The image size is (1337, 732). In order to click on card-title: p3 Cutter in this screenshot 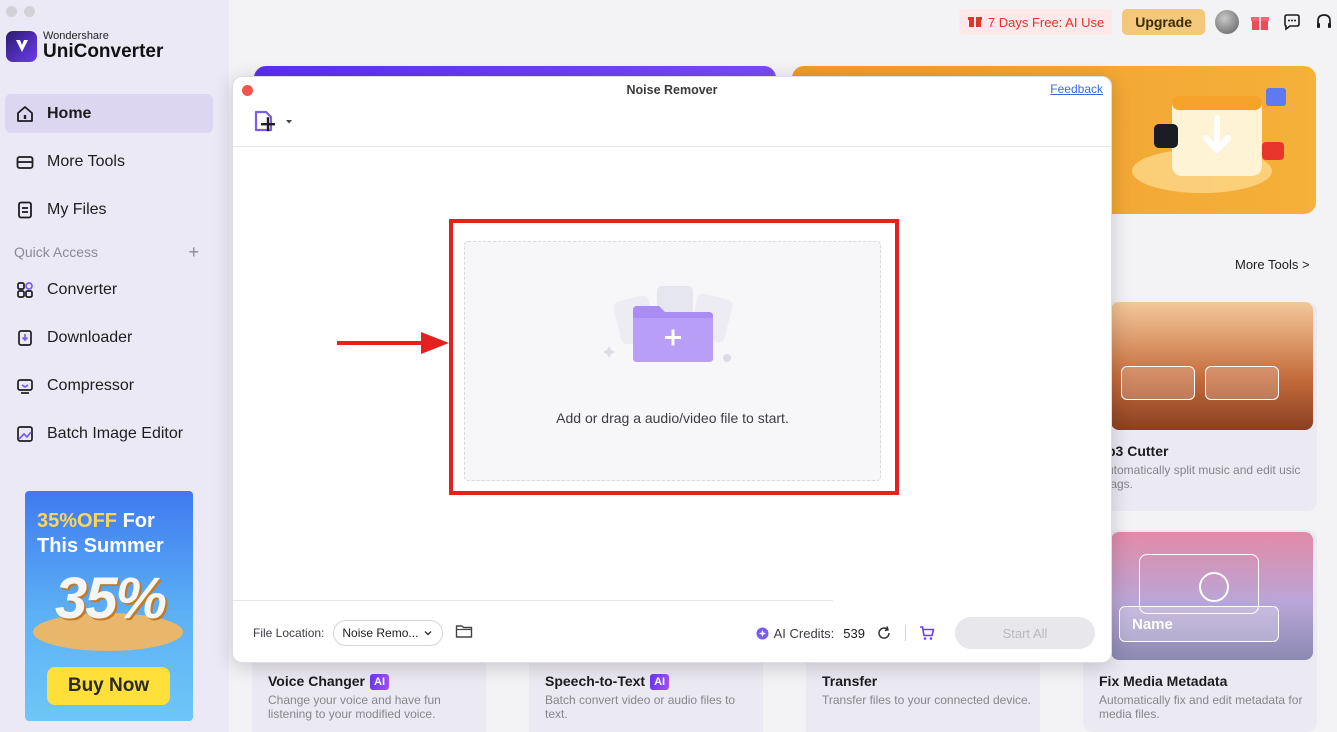, I will do `click(1138, 451)`.